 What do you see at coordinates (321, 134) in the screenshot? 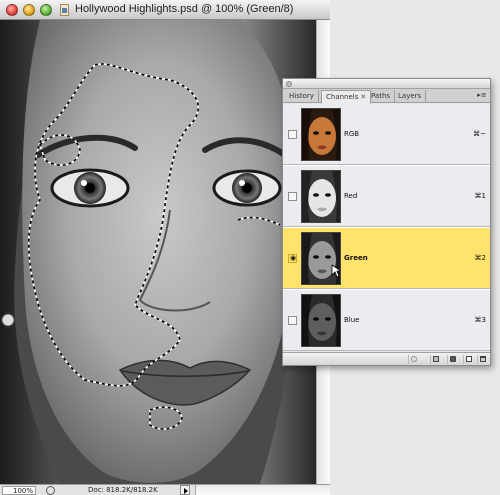
I see `channel-thumbnail-rgb` at bounding box center [321, 134].